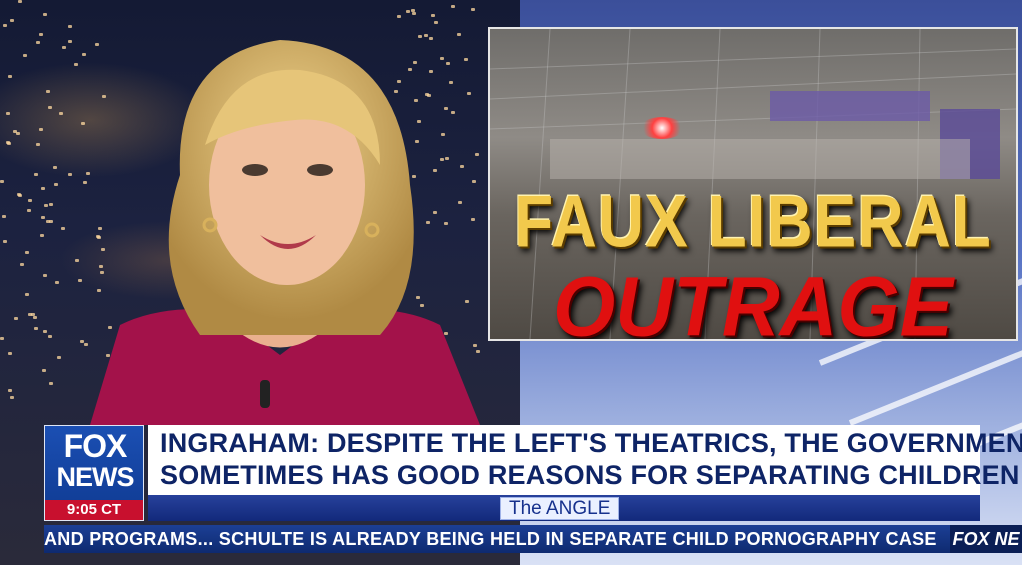 Image resolution: width=1022 pixels, height=565 pixels. I want to click on graphic-title-line2: OUTRAGE, so click(753, 300).